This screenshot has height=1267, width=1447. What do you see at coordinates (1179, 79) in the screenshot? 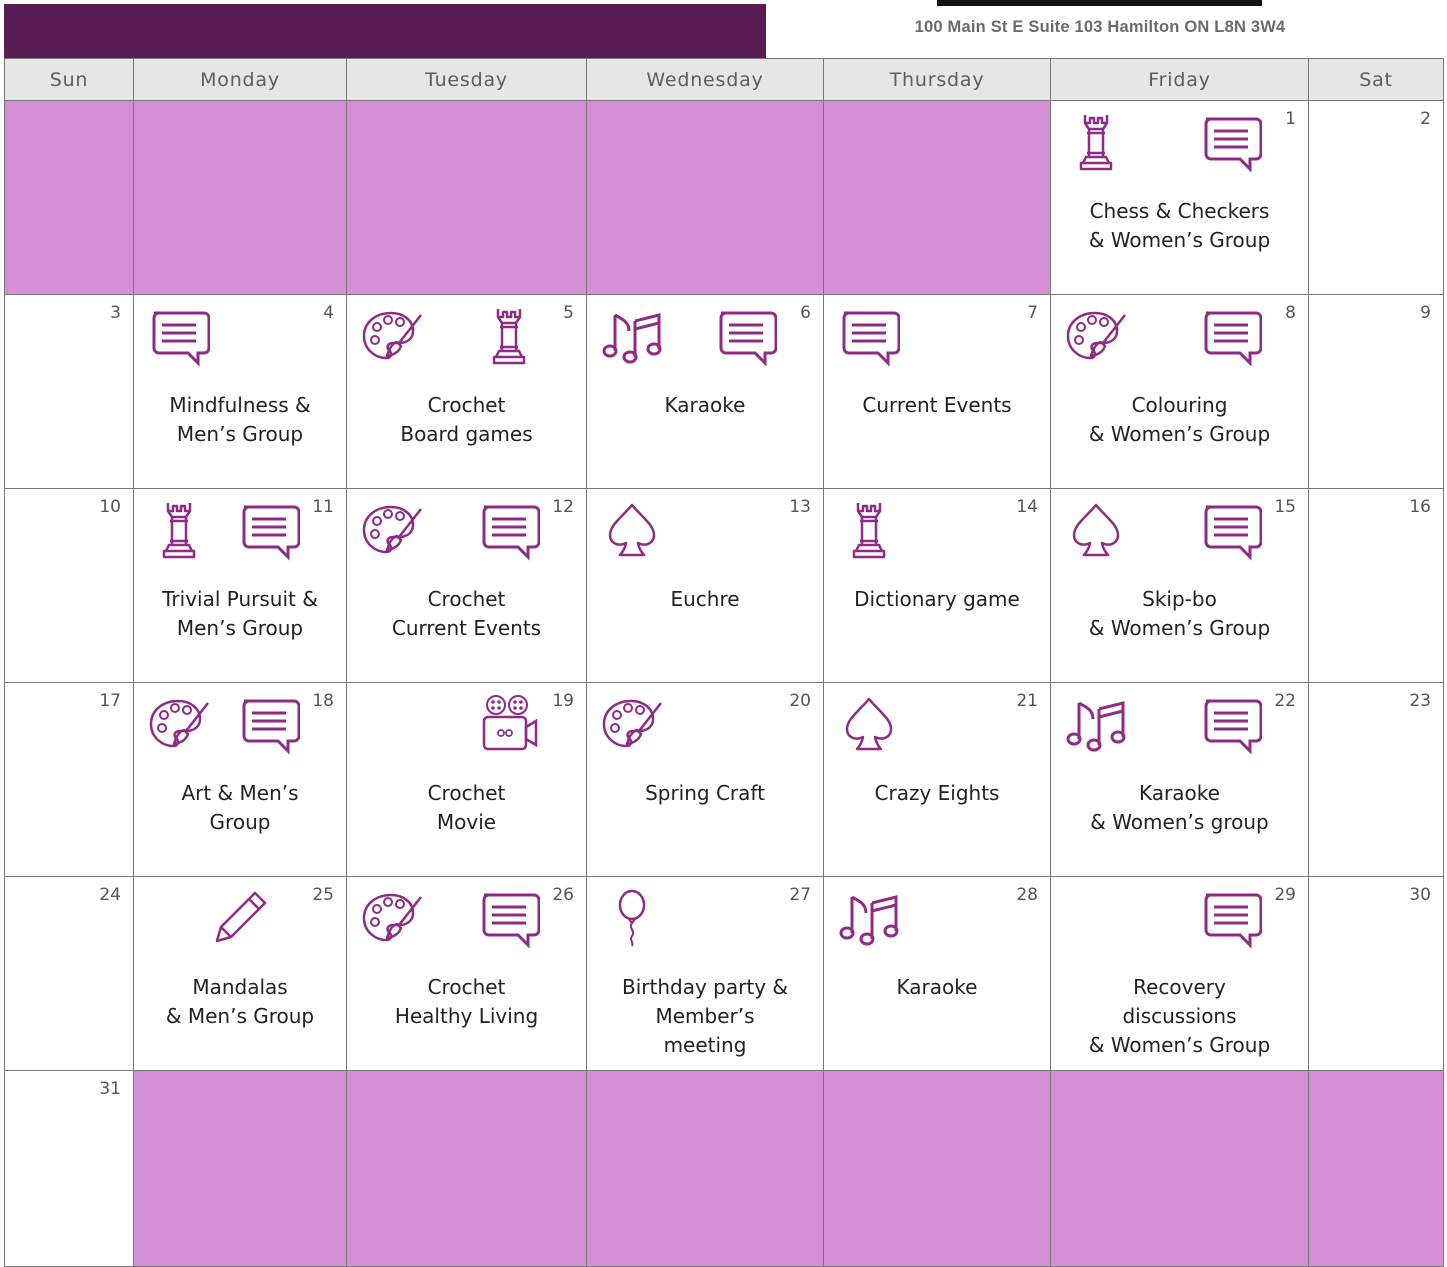
I see `weekday-friday: Friday` at bounding box center [1179, 79].